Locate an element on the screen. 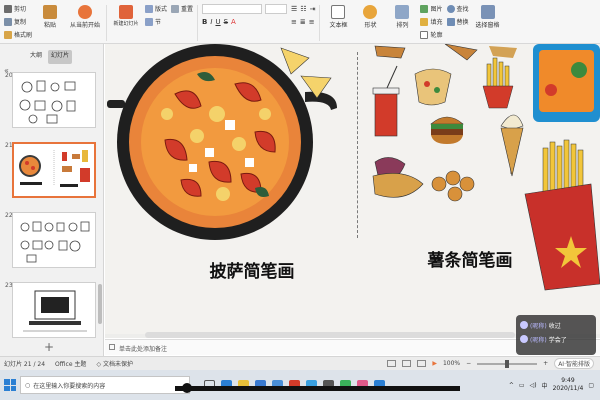 This screenshot has height=400, width=600. select-pane-button: 选择窗格 is located at coordinates (488, 17).